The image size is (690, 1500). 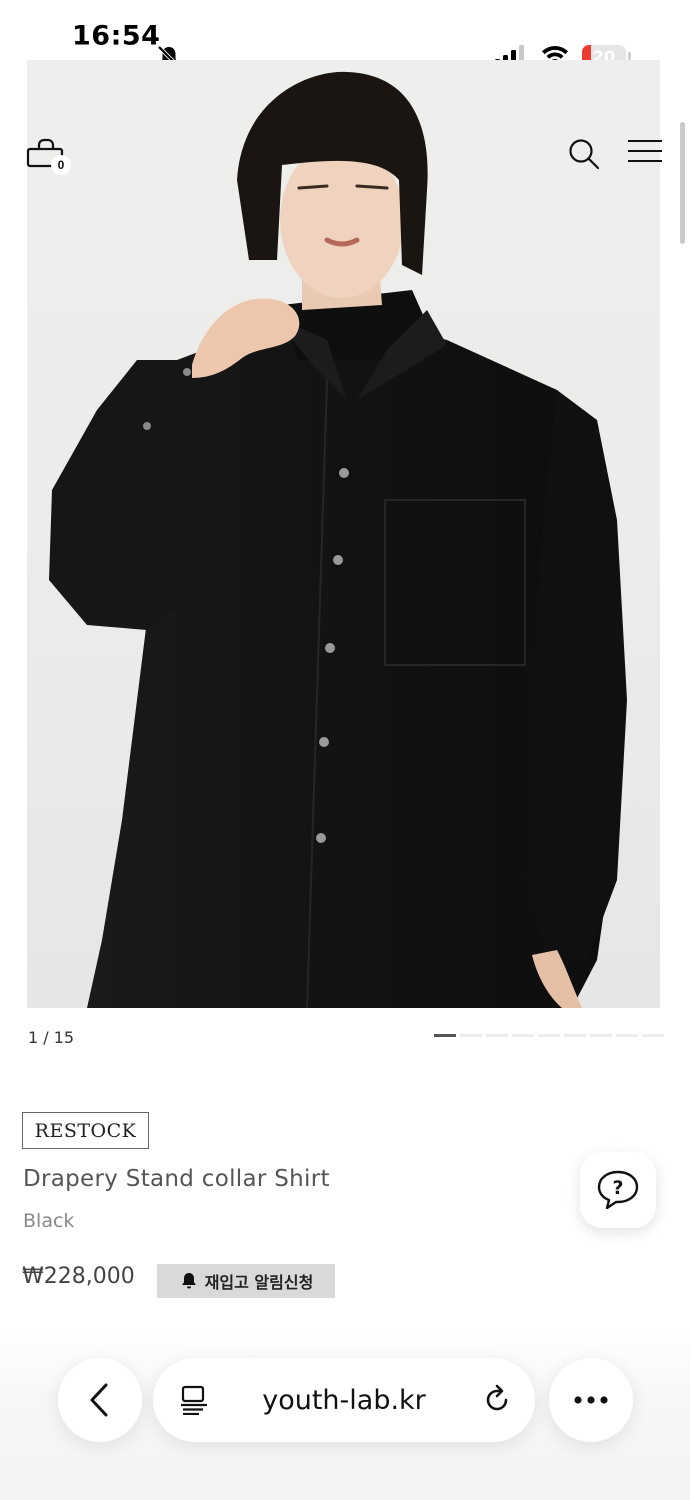 I want to click on search-icon, so click(x=584, y=154).